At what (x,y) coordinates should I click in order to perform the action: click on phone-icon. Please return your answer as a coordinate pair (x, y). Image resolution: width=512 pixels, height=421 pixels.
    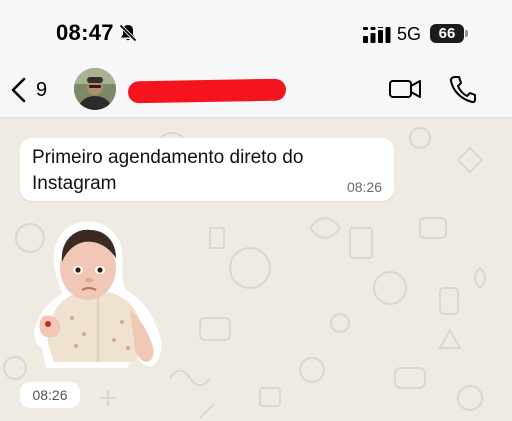
    Looking at the image, I should click on (462, 89).